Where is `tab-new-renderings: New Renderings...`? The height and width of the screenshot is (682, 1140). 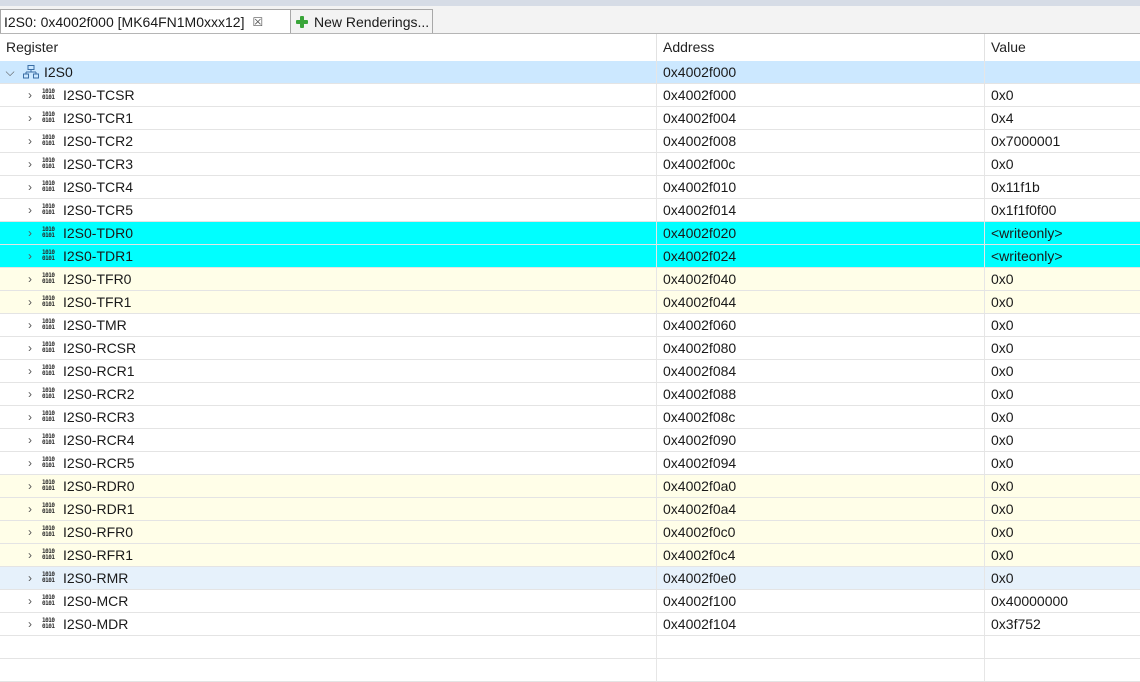 tab-new-renderings: New Renderings... is located at coordinates (361, 21).